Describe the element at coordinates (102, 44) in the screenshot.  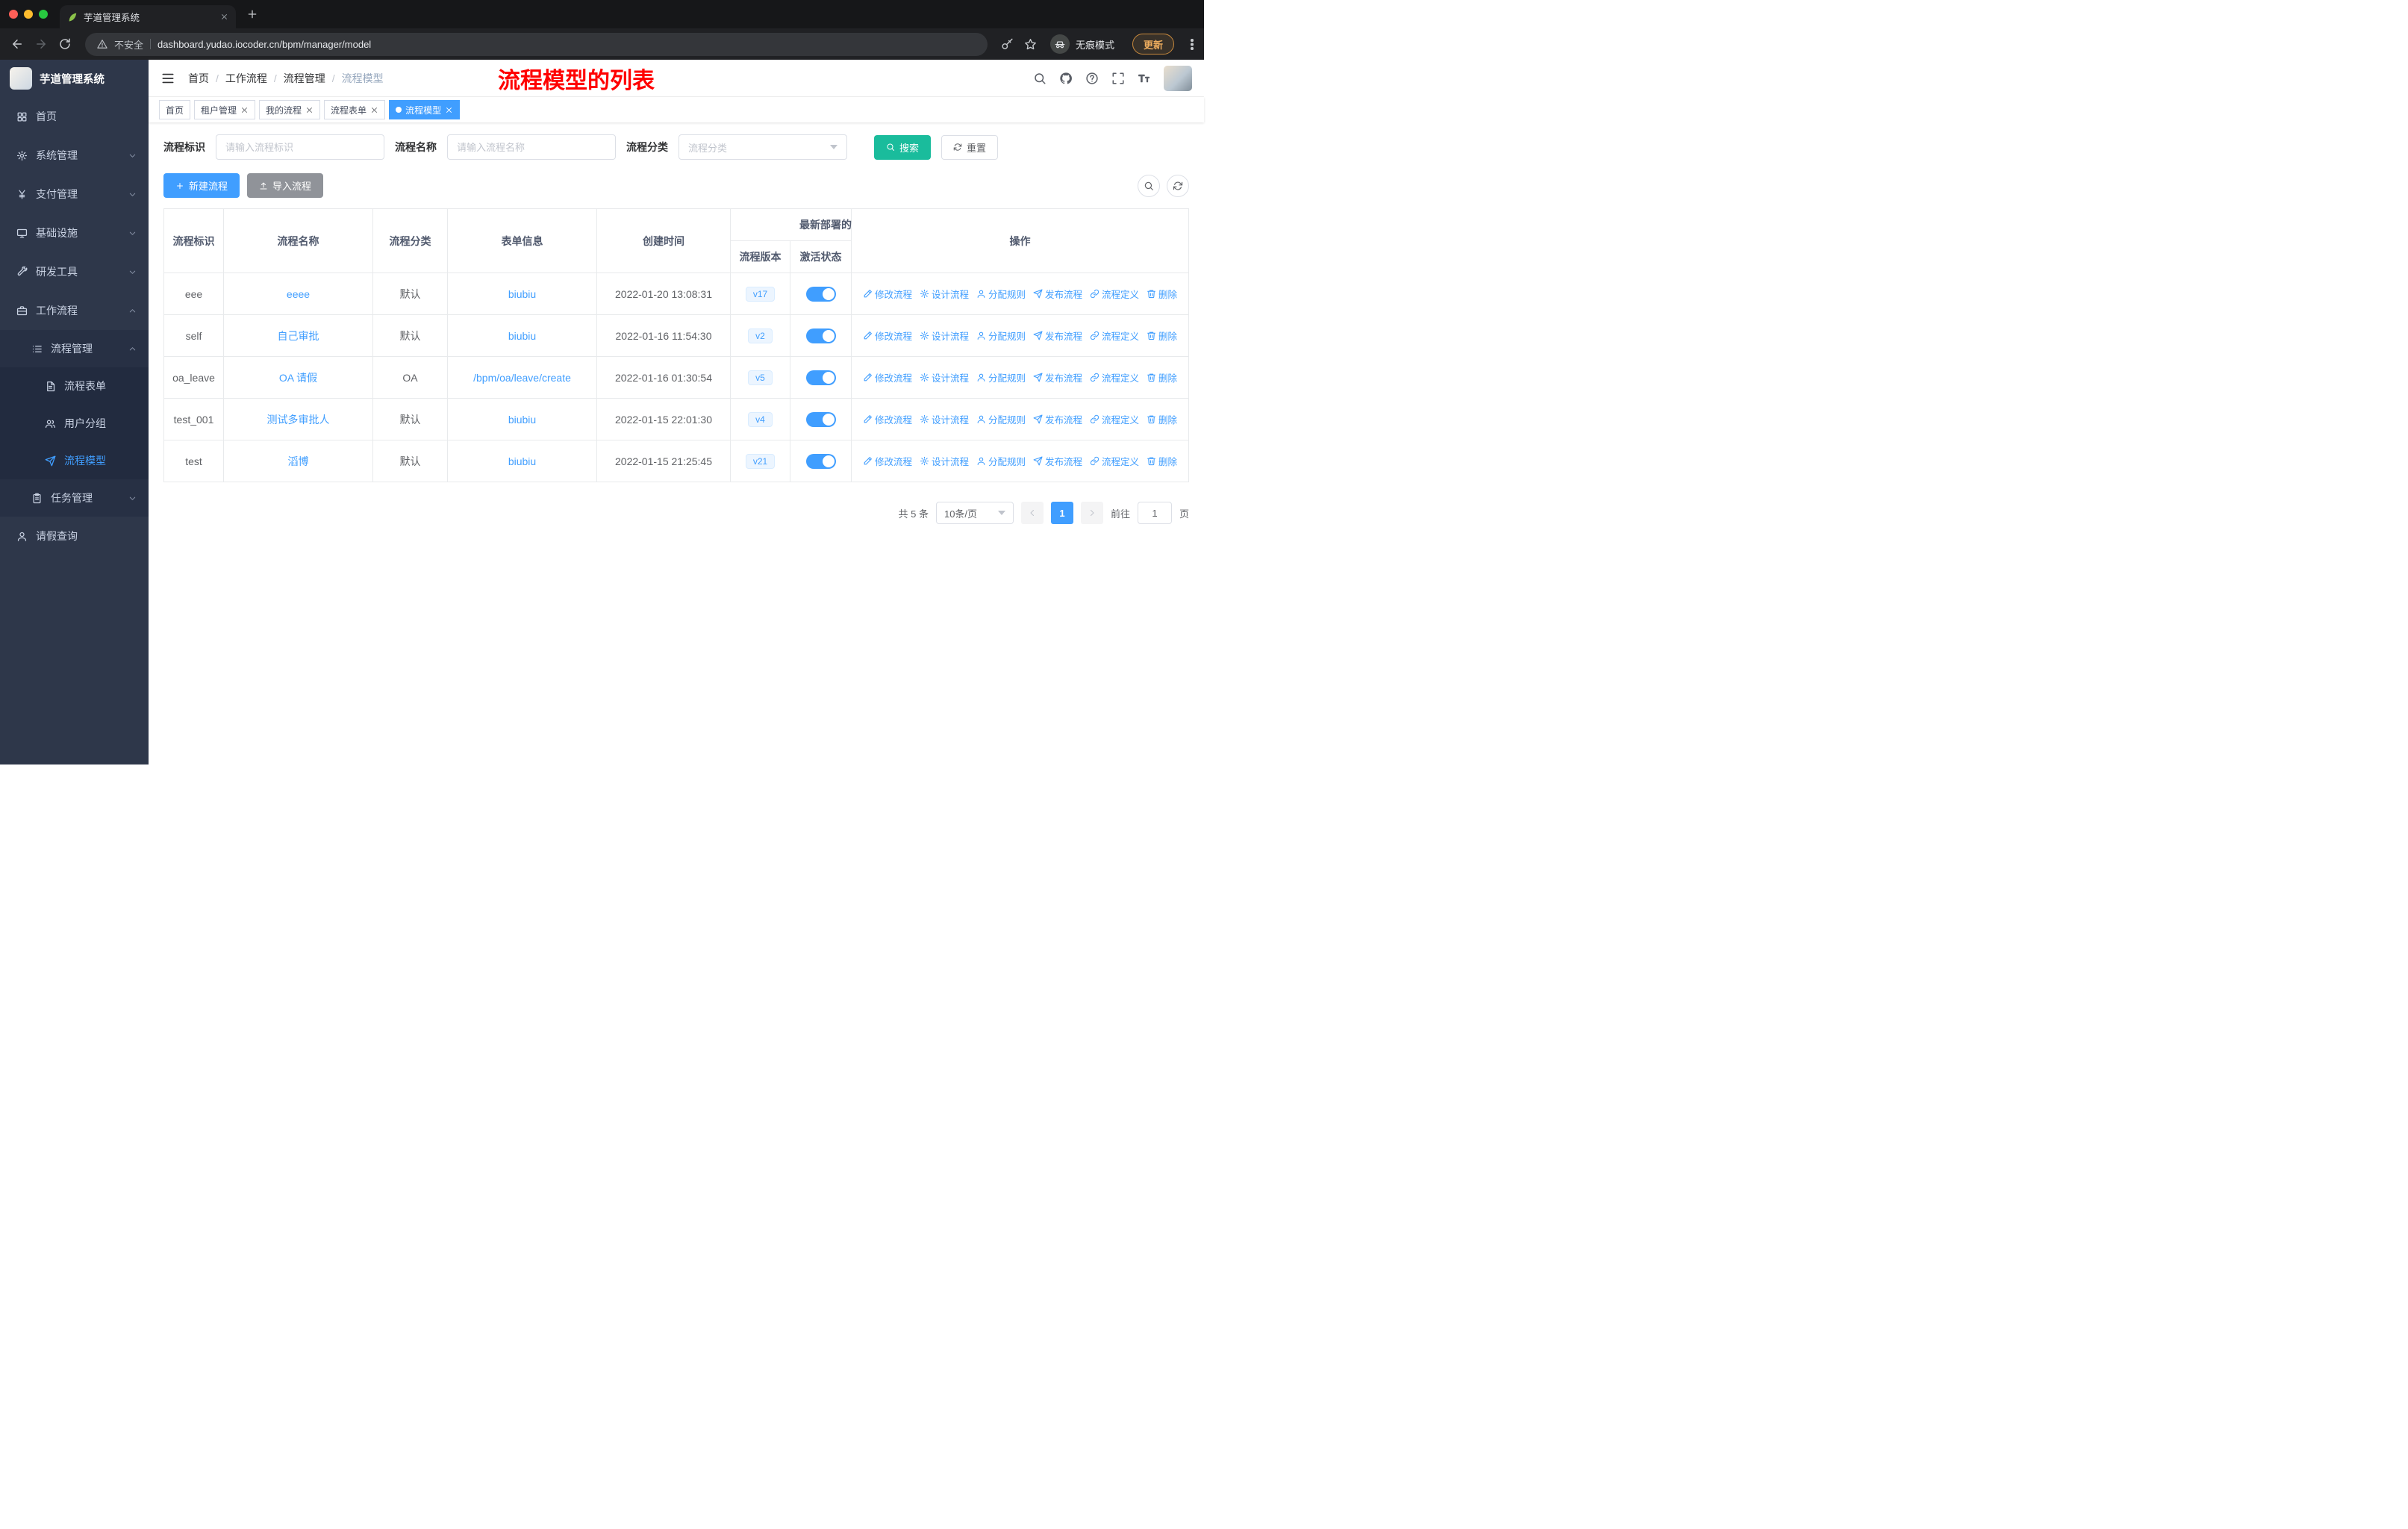
I see `security-warning-icon` at that location.